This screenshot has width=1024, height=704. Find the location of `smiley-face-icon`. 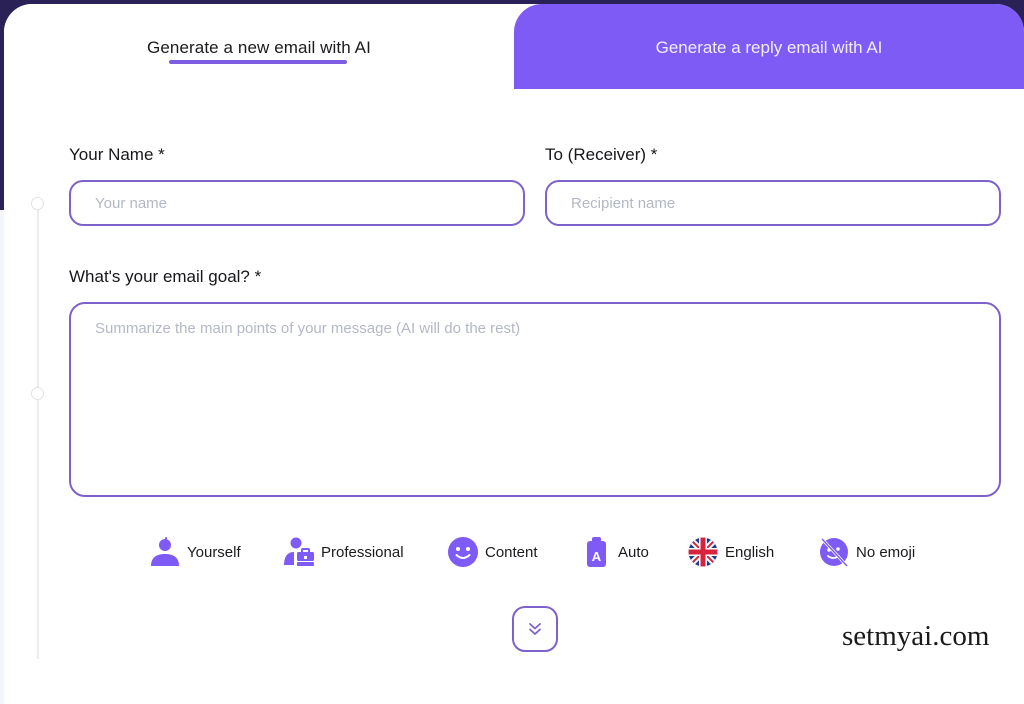

smiley-face-icon is located at coordinates (463, 552).